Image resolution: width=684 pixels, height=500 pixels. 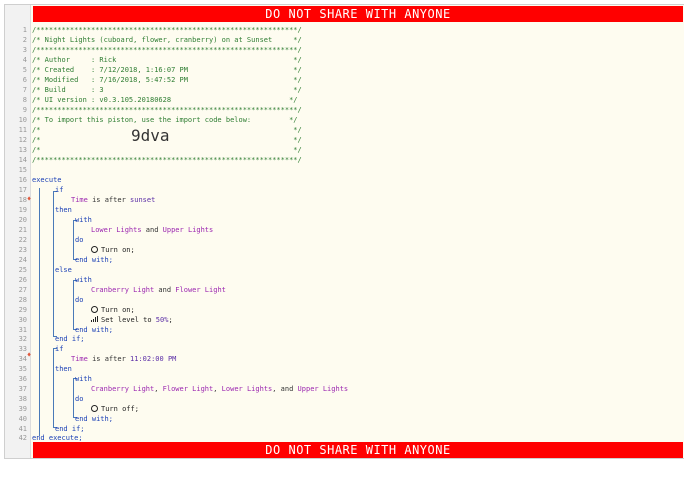 What do you see at coordinates (22, 200) in the screenshot?
I see `line-number: 18` at bounding box center [22, 200].